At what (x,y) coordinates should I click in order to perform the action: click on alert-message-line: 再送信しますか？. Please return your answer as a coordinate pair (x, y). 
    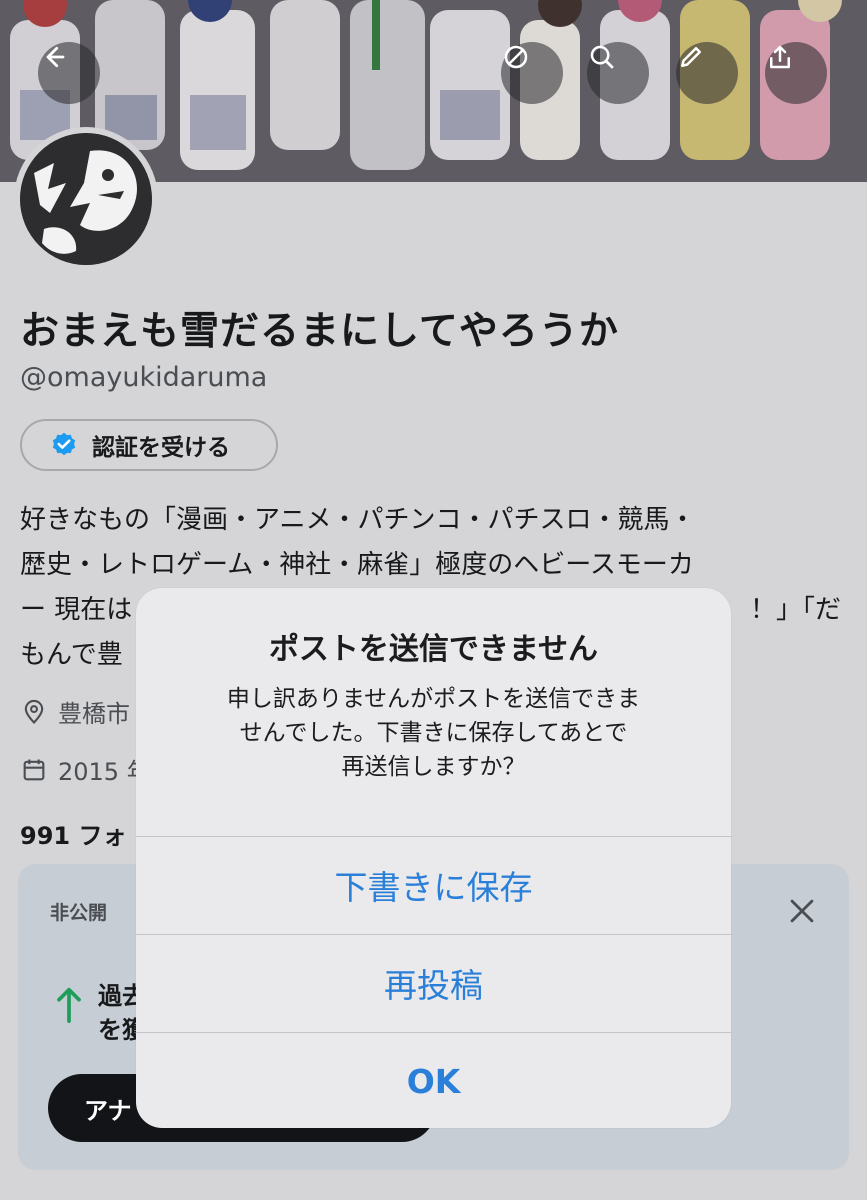
    Looking at the image, I should click on (433, 767).